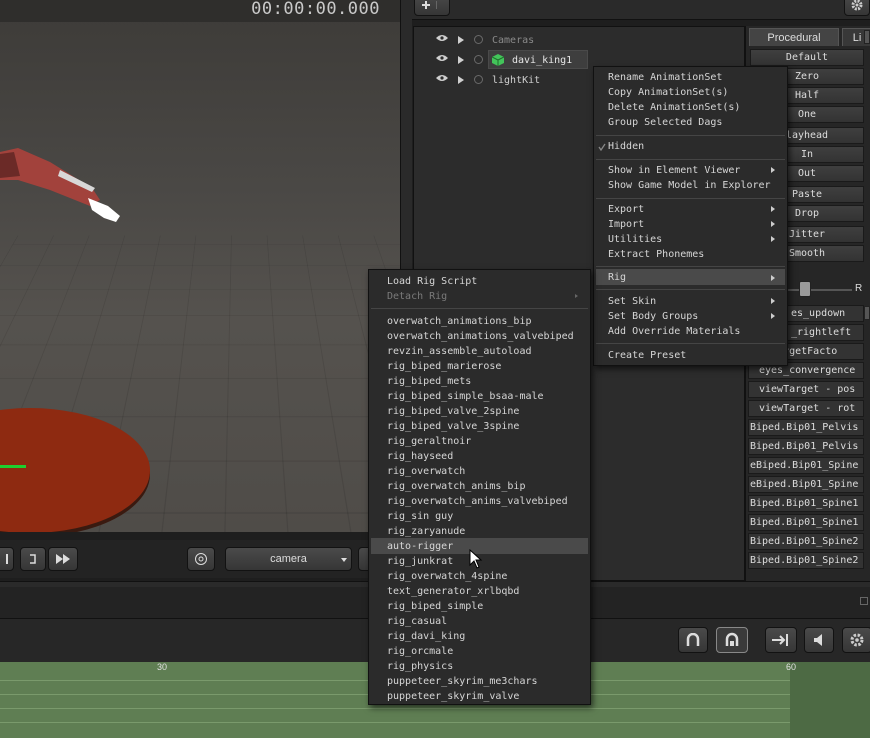 The width and height of the screenshot is (870, 738). What do you see at coordinates (647, 355) in the screenshot?
I see `menu-item-create-preset: Create Preset` at bounding box center [647, 355].